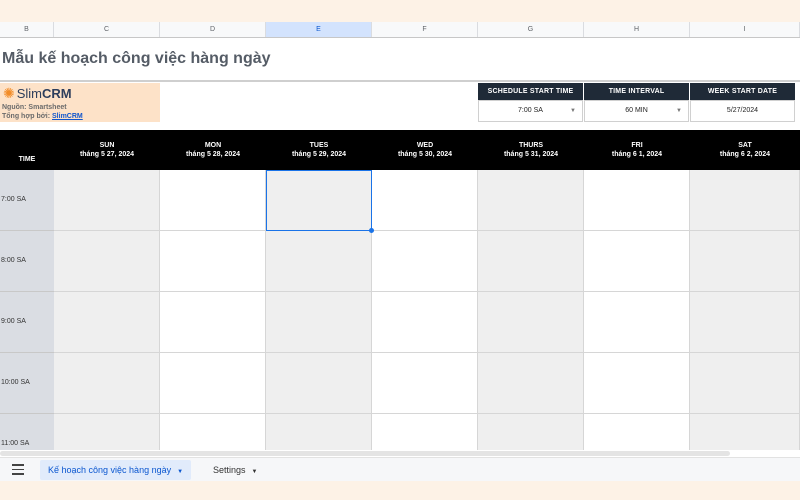  What do you see at coordinates (27, 29) in the screenshot?
I see `column-header-b: B` at bounding box center [27, 29].